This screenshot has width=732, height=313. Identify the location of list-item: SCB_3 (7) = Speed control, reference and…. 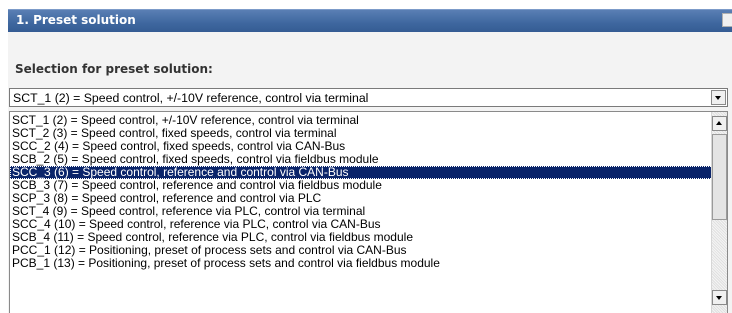
(361, 185).